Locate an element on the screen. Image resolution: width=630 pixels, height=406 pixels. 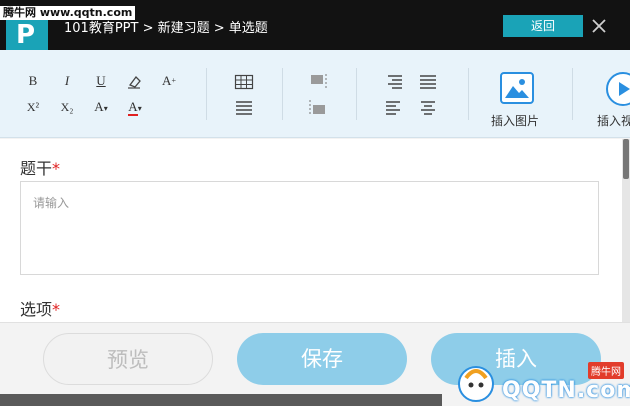
superscript-button: X² is located at coordinates (33, 107).